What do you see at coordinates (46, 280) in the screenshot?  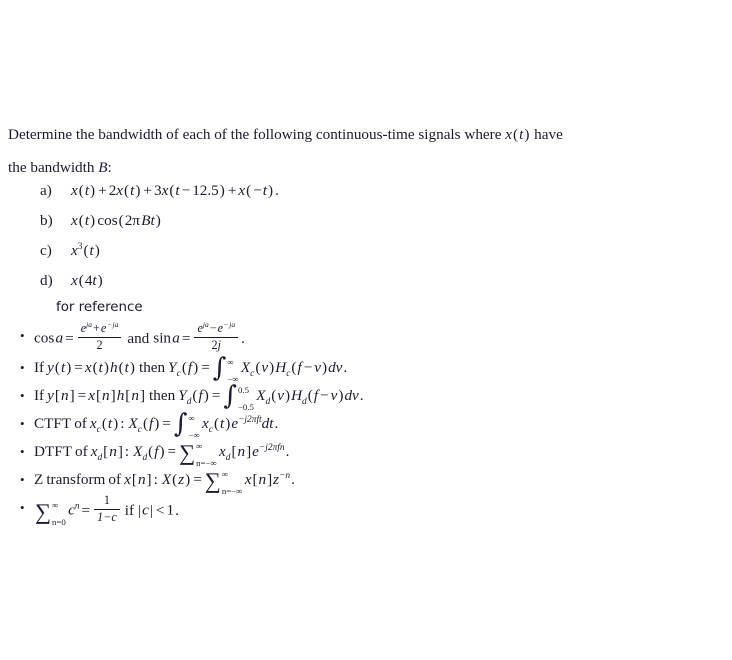 I see `item-label-d: d)` at bounding box center [46, 280].